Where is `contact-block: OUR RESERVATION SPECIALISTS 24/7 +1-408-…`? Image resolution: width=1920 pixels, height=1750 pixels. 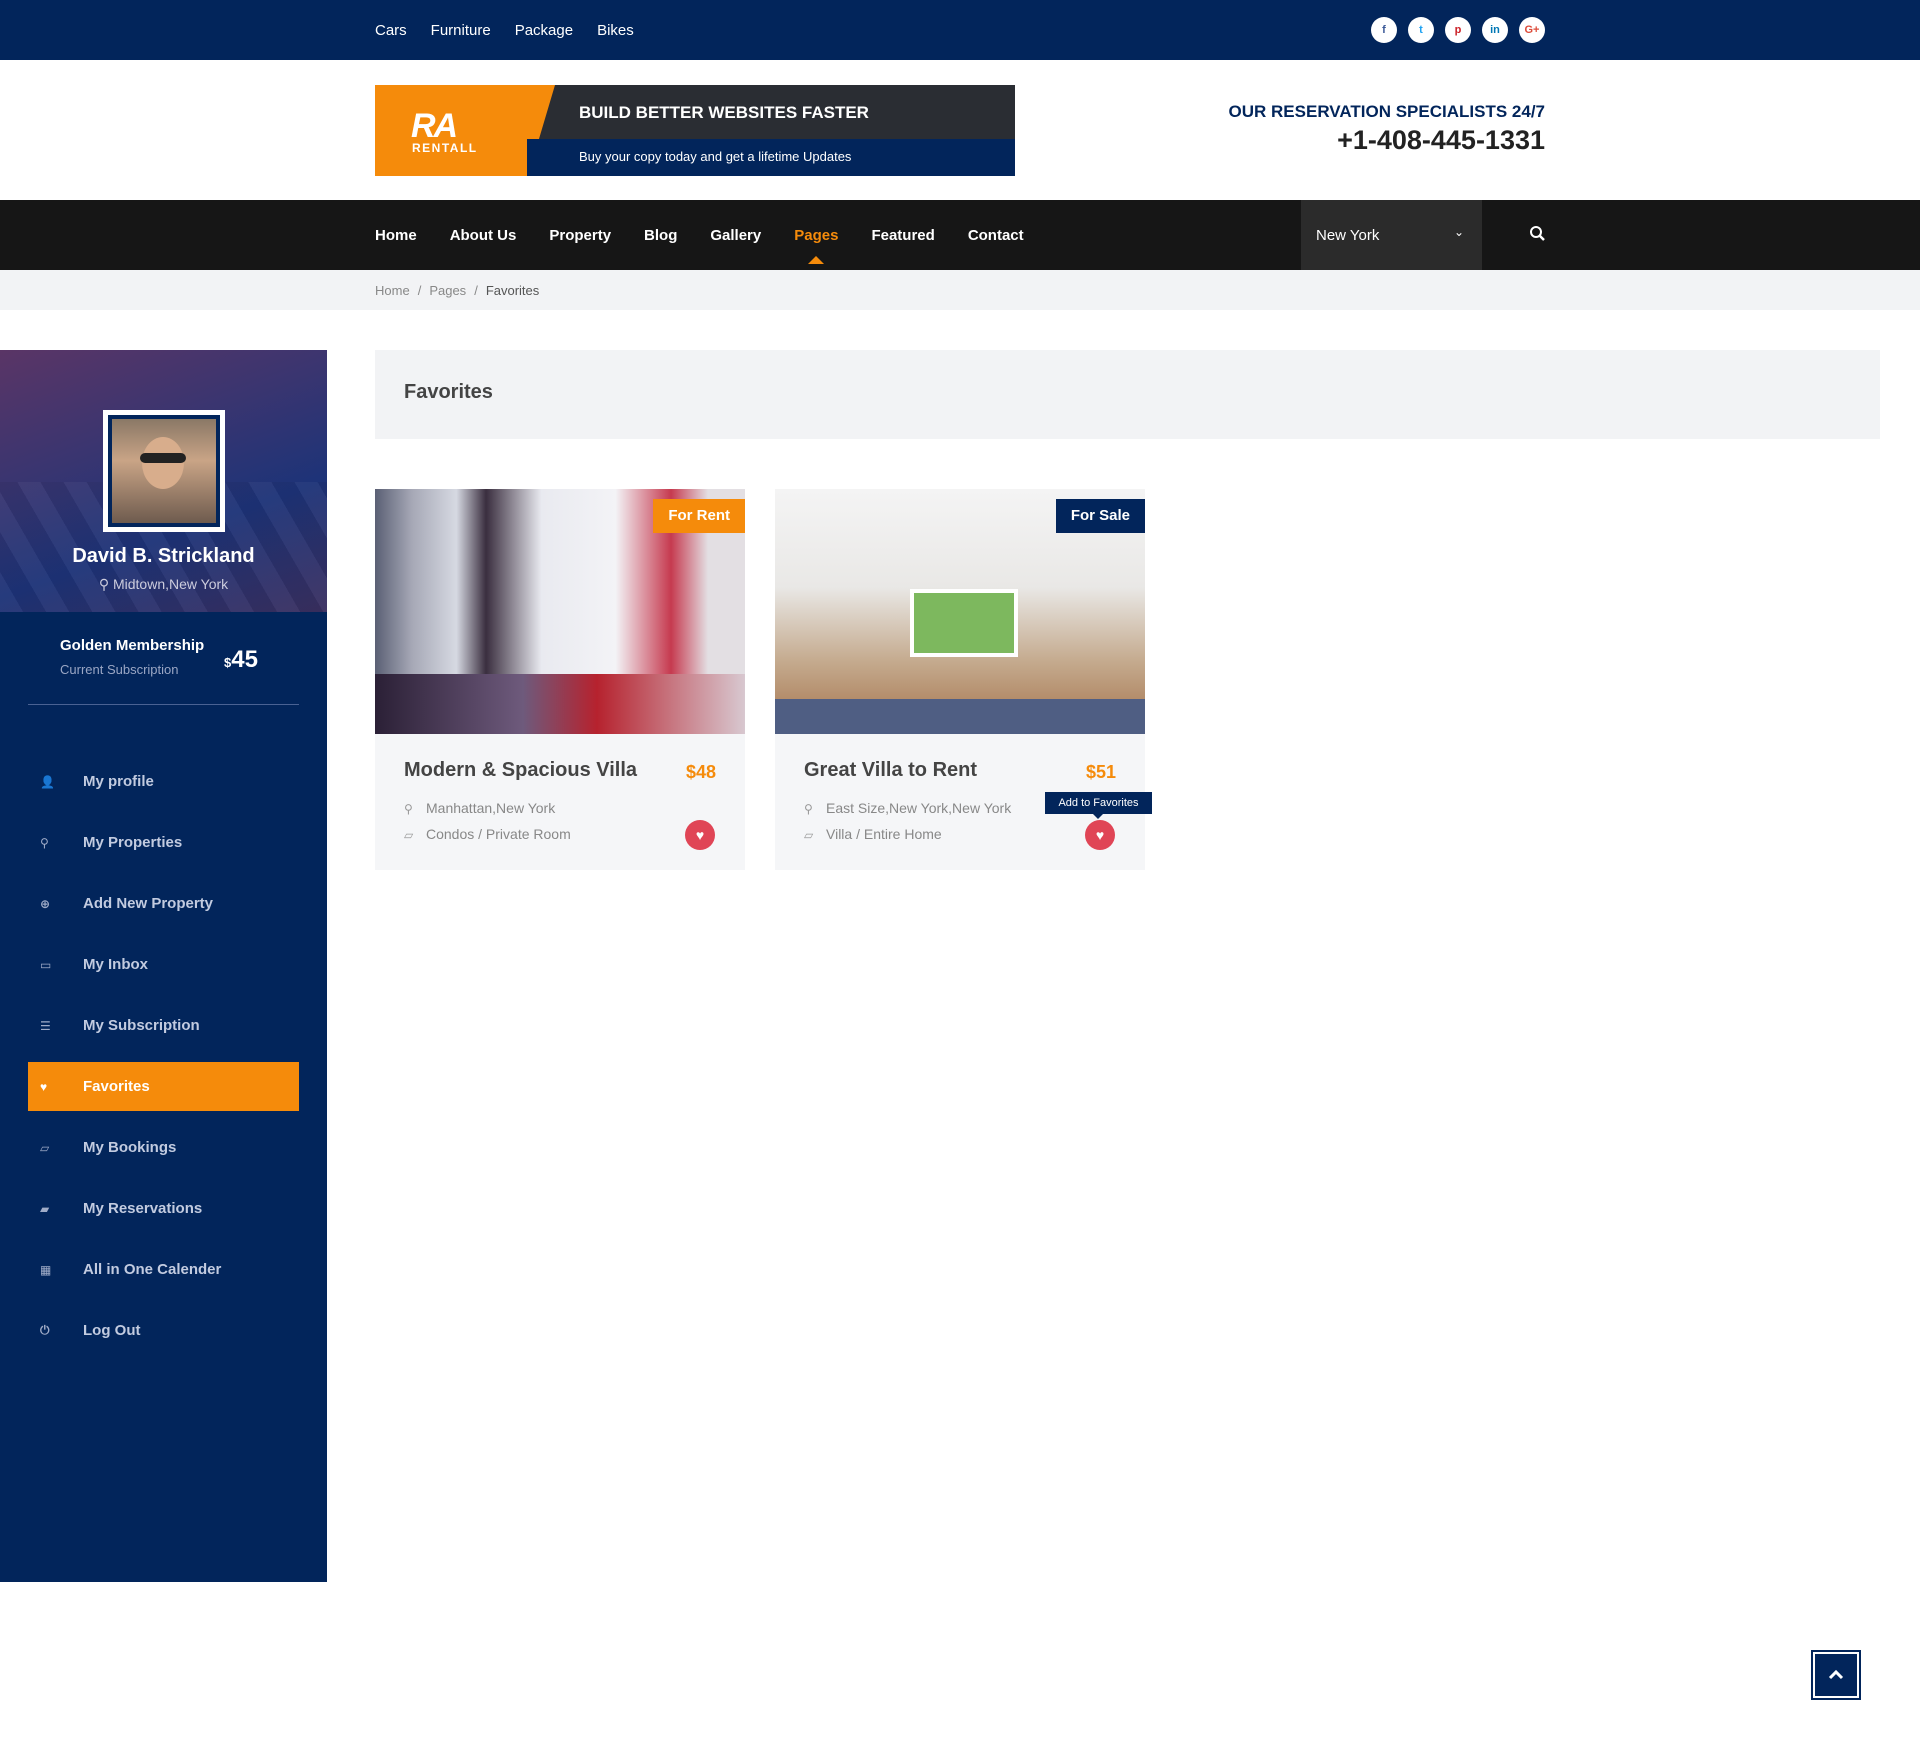 contact-block: OUR RESERVATION SPECIALISTS 24/7 +1-408-… is located at coordinates (1387, 129).